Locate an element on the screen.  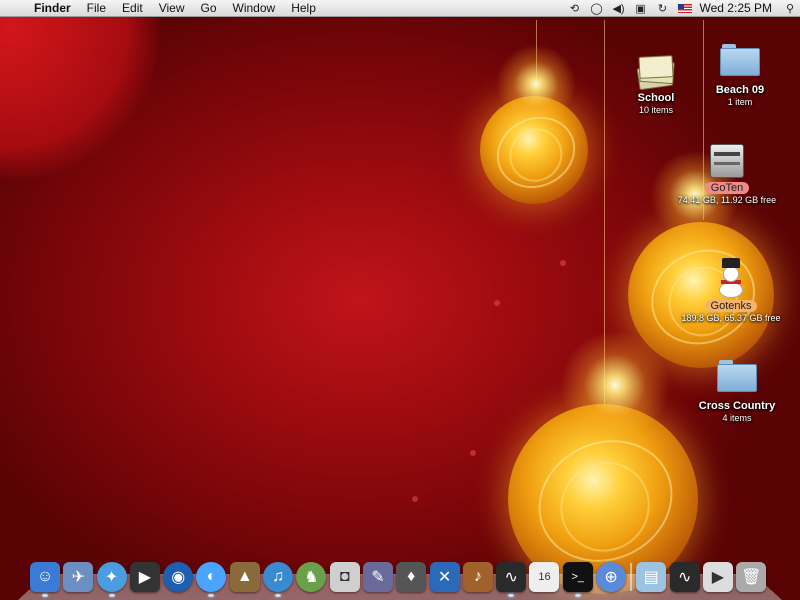
safari-icon: ✦ is located at coordinates (111, 577).